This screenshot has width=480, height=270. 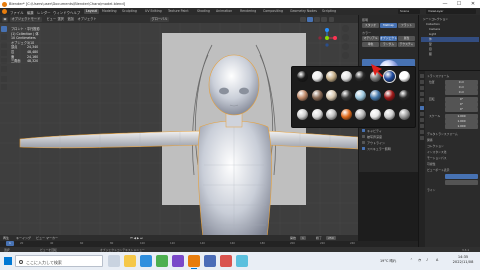 I want to click on timeline-menu-view: ビュー, so click(x=40, y=238).